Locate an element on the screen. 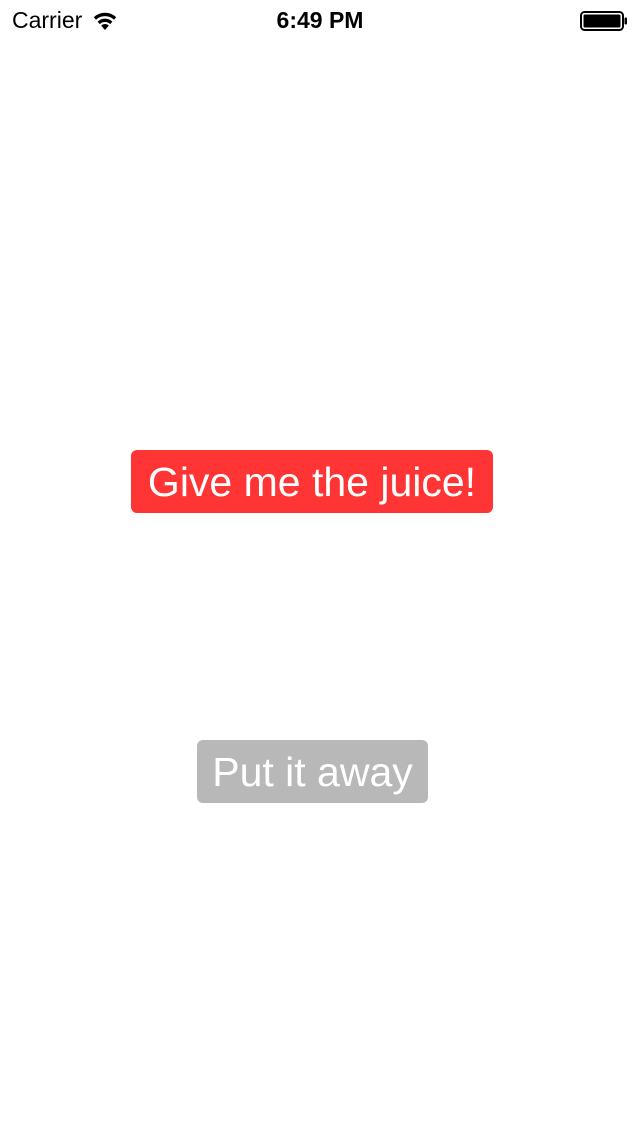 Image resolution: width=640 pixels, height=1136 pixels. status-time: 6:49 PM is located at coordinates (320, 20).